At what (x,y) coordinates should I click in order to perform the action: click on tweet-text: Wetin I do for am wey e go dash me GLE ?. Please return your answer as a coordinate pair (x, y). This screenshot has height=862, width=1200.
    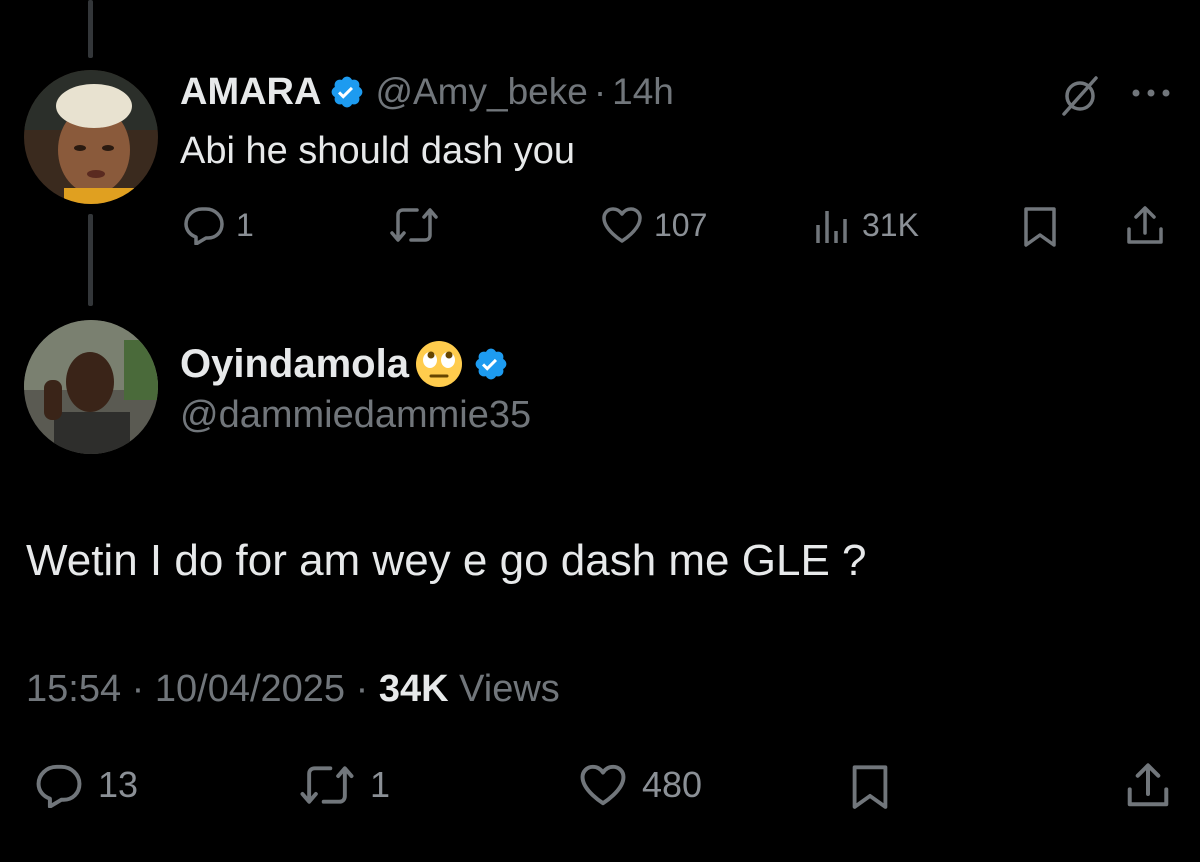
    Looking at the image, I should click on (446, 560).